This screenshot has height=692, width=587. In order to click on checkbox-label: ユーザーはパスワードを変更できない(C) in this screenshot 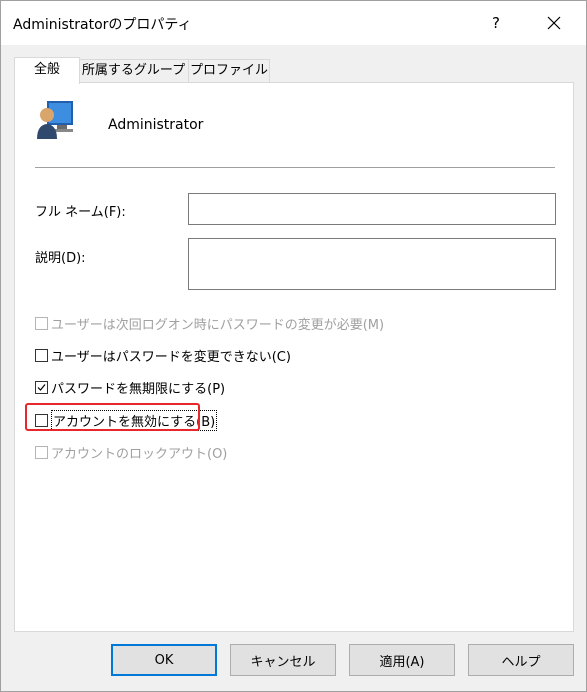, I will do `click(171, 357)`.